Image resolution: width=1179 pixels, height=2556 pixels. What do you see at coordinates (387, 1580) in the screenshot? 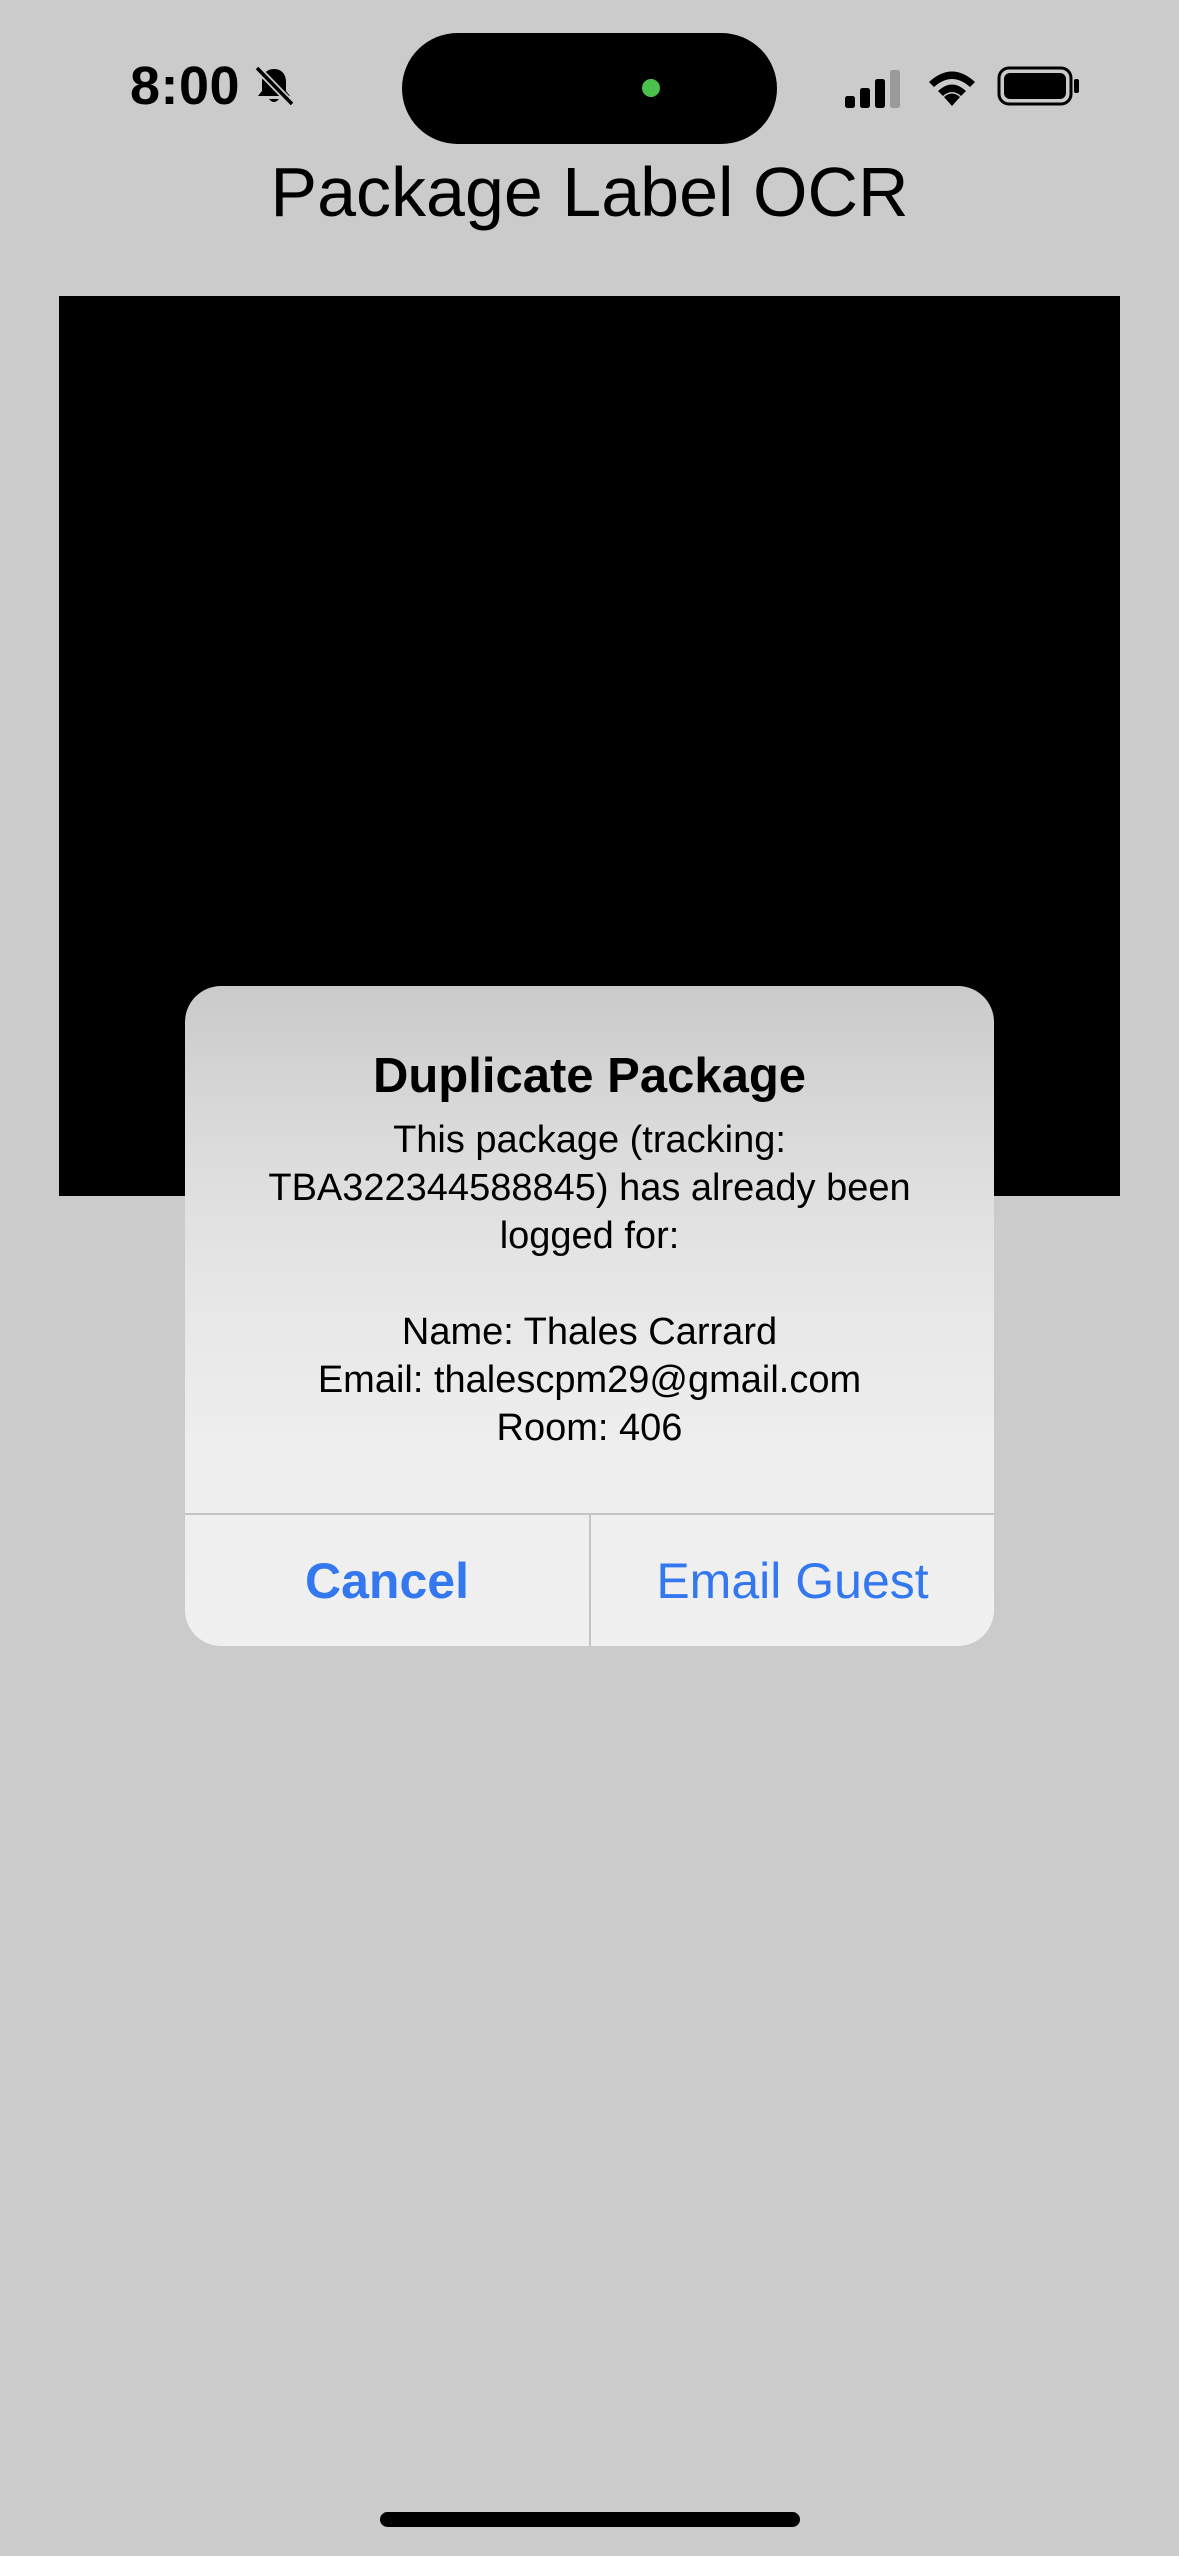
I see `cancel-button: Cancel` at bounding box center [387, 1580].